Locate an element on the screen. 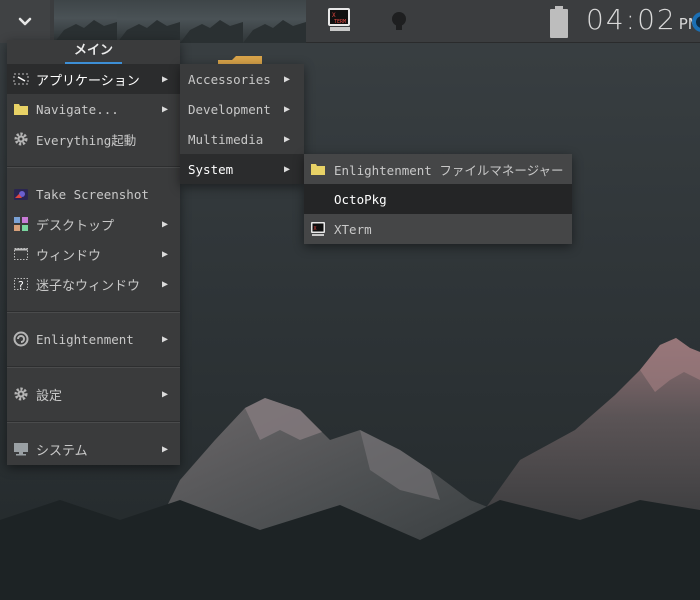 This screenshot has height=600, width=700. virtual-desktop-pager is located at coordinates (180, 21).